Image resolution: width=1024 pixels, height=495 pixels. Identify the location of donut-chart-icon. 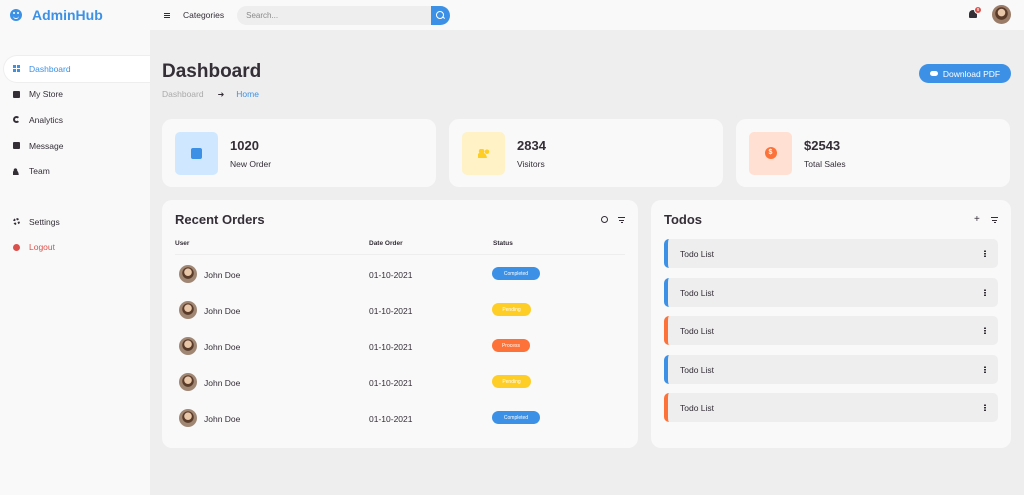
(16, 120).